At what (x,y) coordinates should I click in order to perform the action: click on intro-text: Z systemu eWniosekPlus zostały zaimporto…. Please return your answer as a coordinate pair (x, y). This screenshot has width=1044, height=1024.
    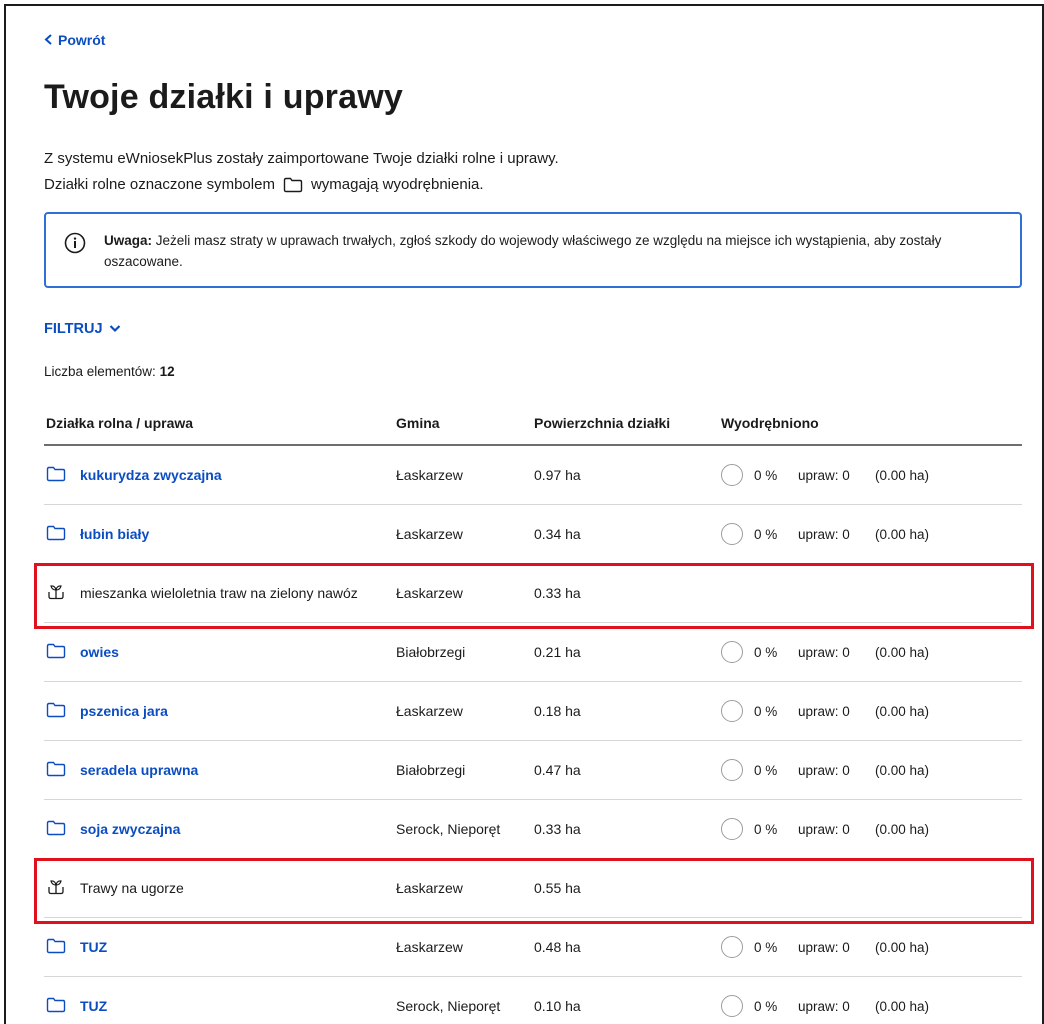
    Looking at the image, I should click on (301, 172).